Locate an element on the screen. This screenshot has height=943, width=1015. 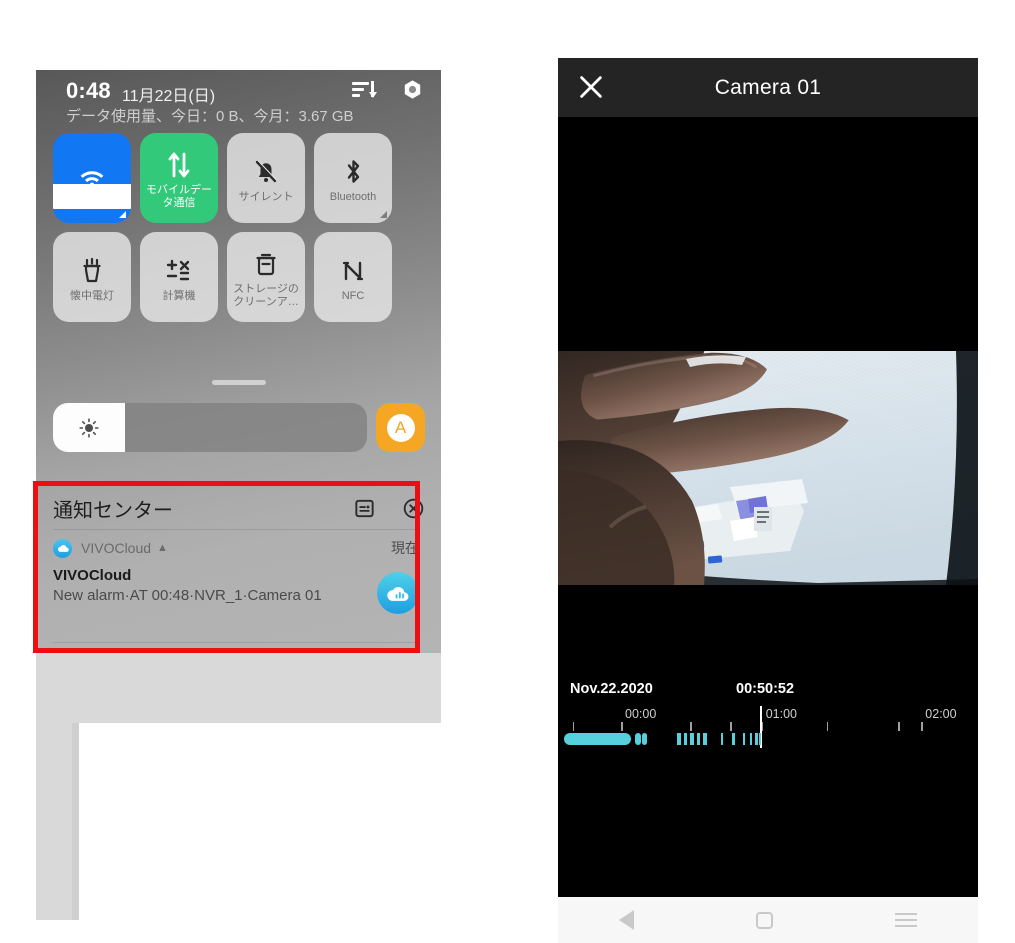
data-usage-text: データ使用量、今日：0 B、今月：3.67 GB is located at coordinates (210, 116).